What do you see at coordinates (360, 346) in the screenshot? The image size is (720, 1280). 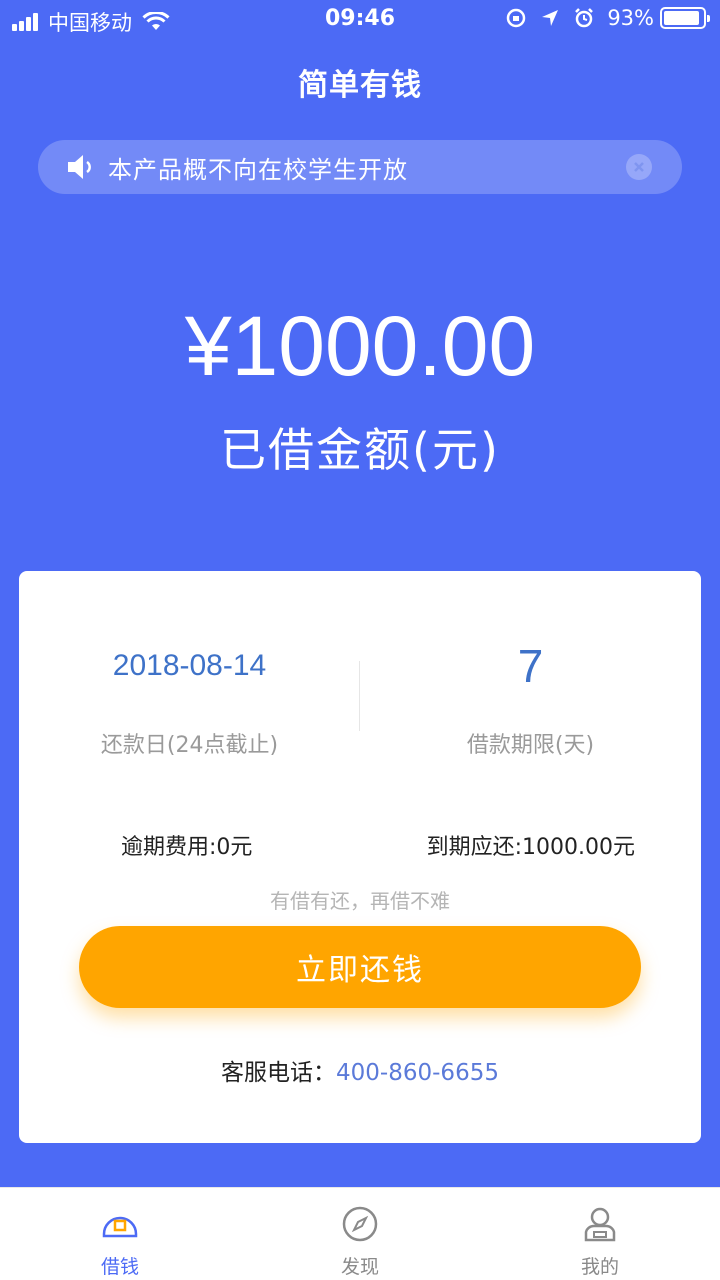 I see `loan-amount: ¥1000.00` at bounding box center [360, 346].